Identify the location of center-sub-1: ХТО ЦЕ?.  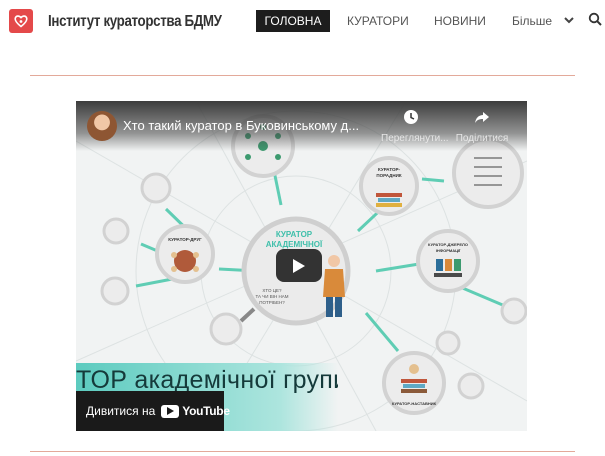
(272, 290).